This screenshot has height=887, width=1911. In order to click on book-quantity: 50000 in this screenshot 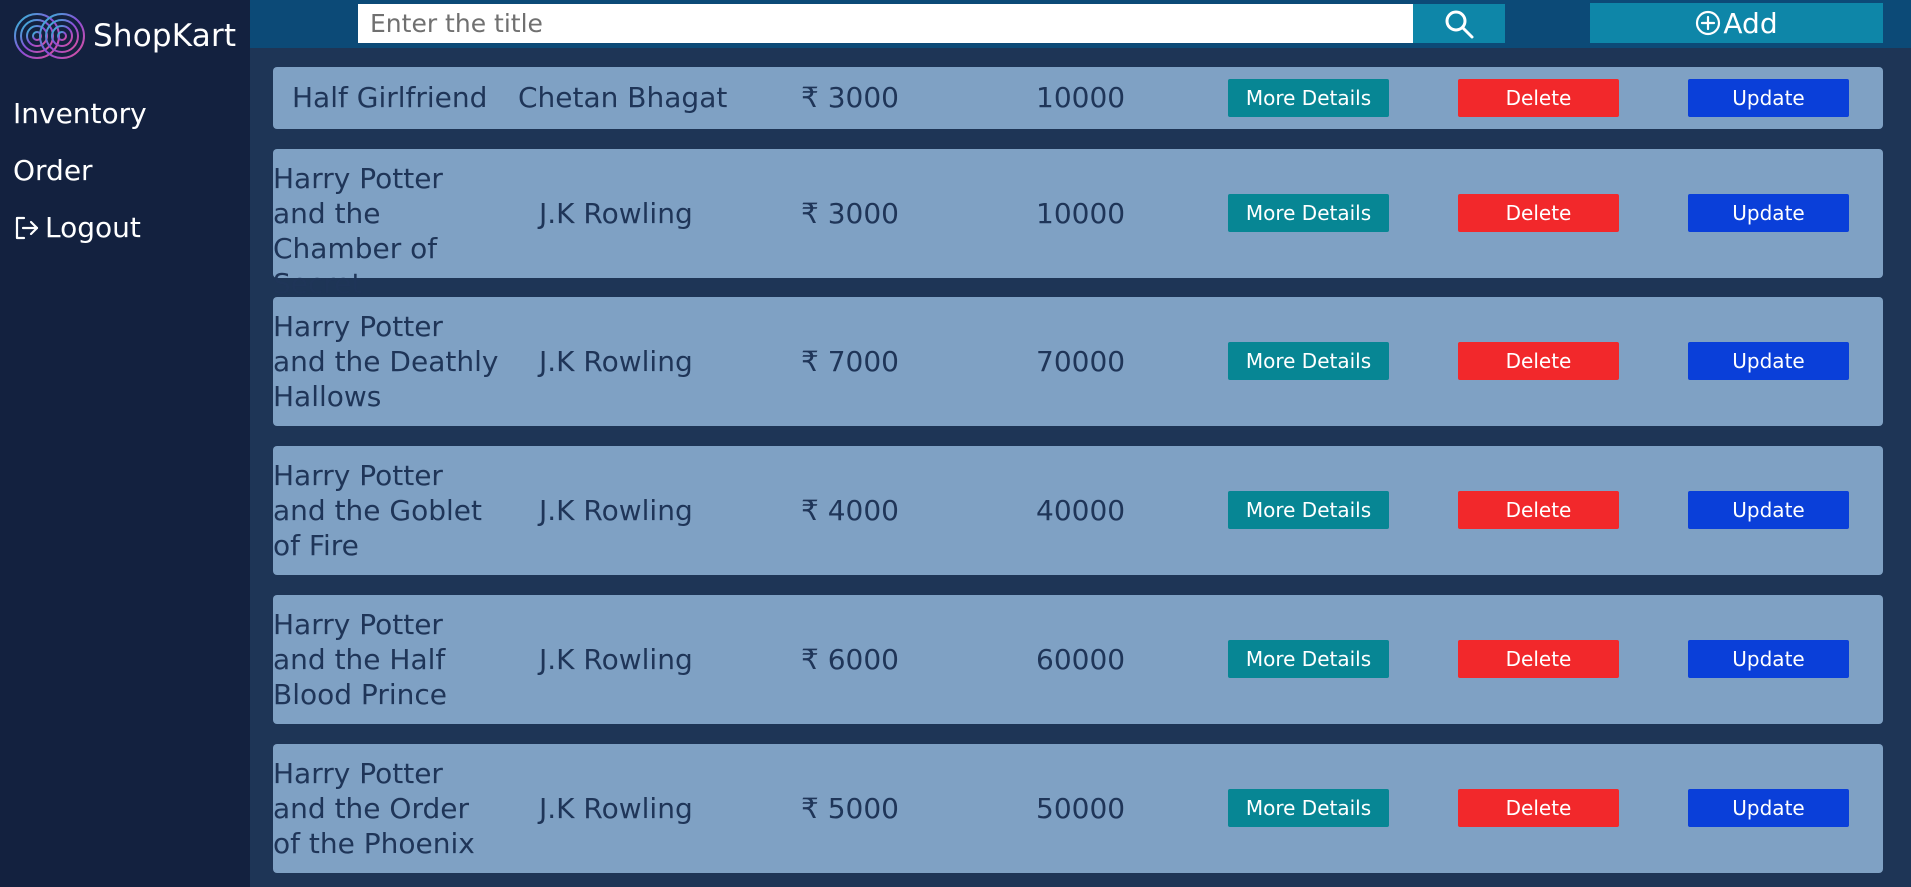, I will do `click(1081, 808)`.